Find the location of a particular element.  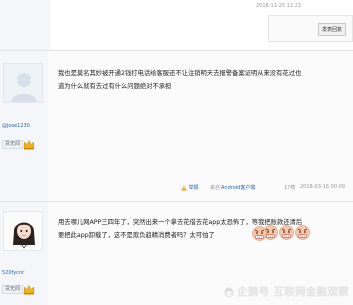

penguin-logo-icon is located at coordinates (229, 292).